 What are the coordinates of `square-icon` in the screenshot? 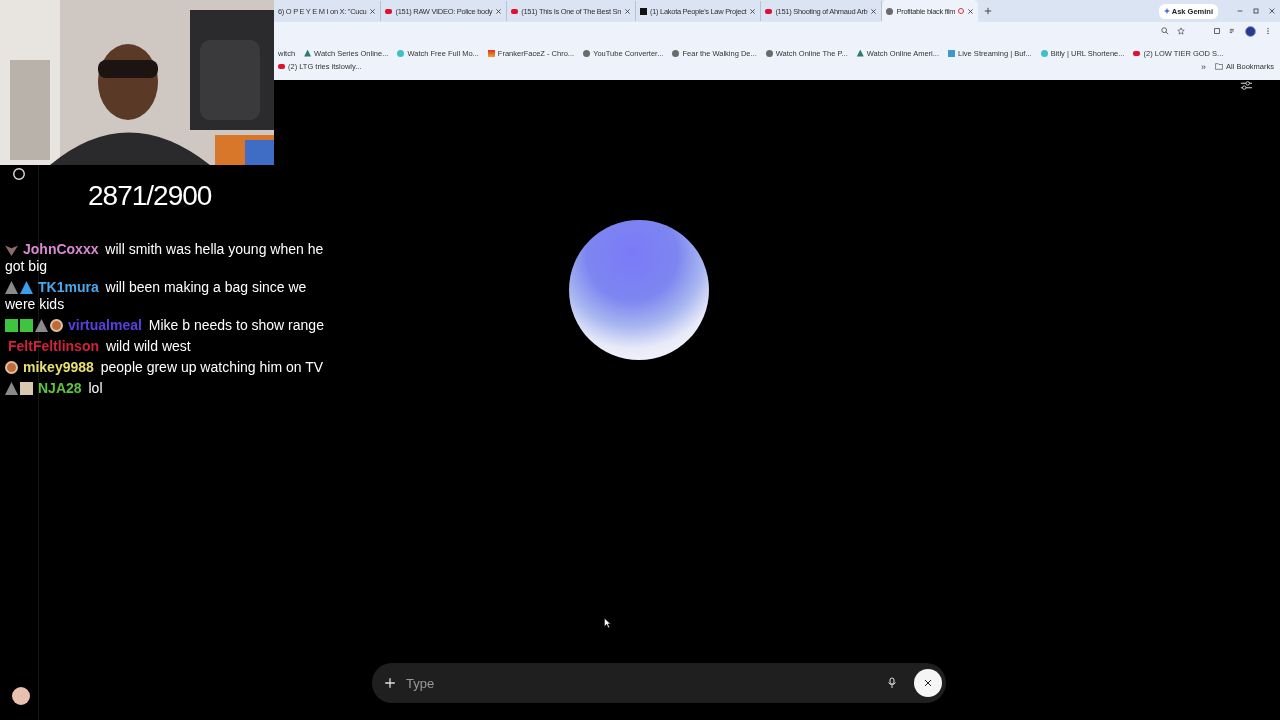 It's located at (952, 53).